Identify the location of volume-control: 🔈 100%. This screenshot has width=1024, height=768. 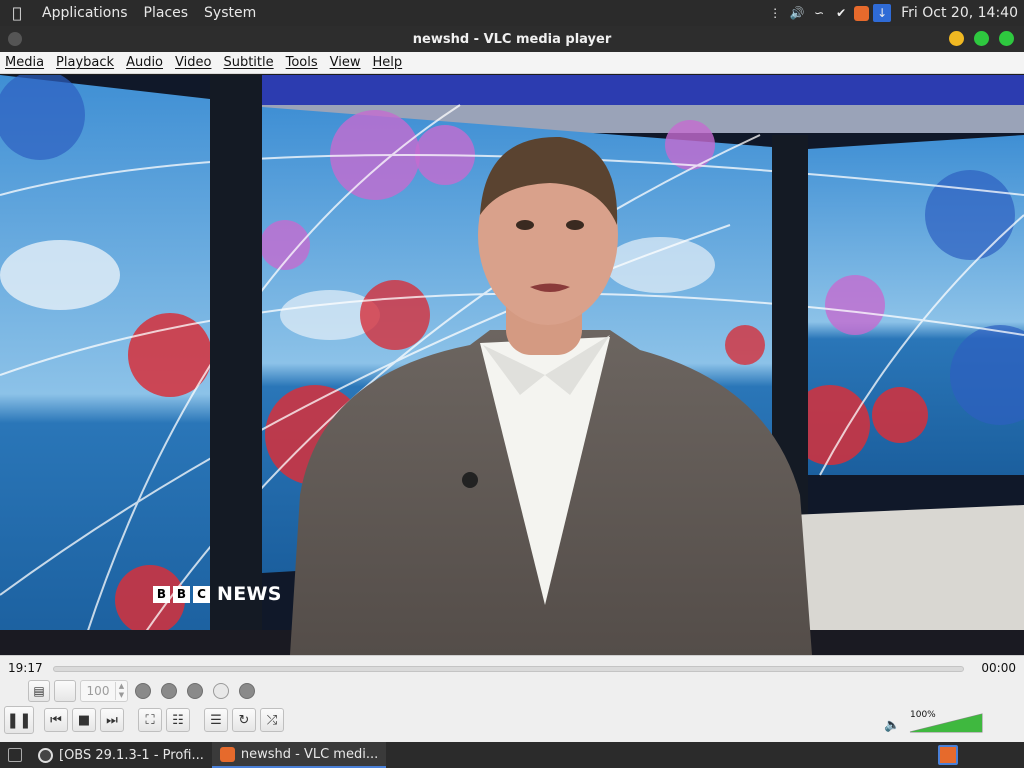
(943, 722).